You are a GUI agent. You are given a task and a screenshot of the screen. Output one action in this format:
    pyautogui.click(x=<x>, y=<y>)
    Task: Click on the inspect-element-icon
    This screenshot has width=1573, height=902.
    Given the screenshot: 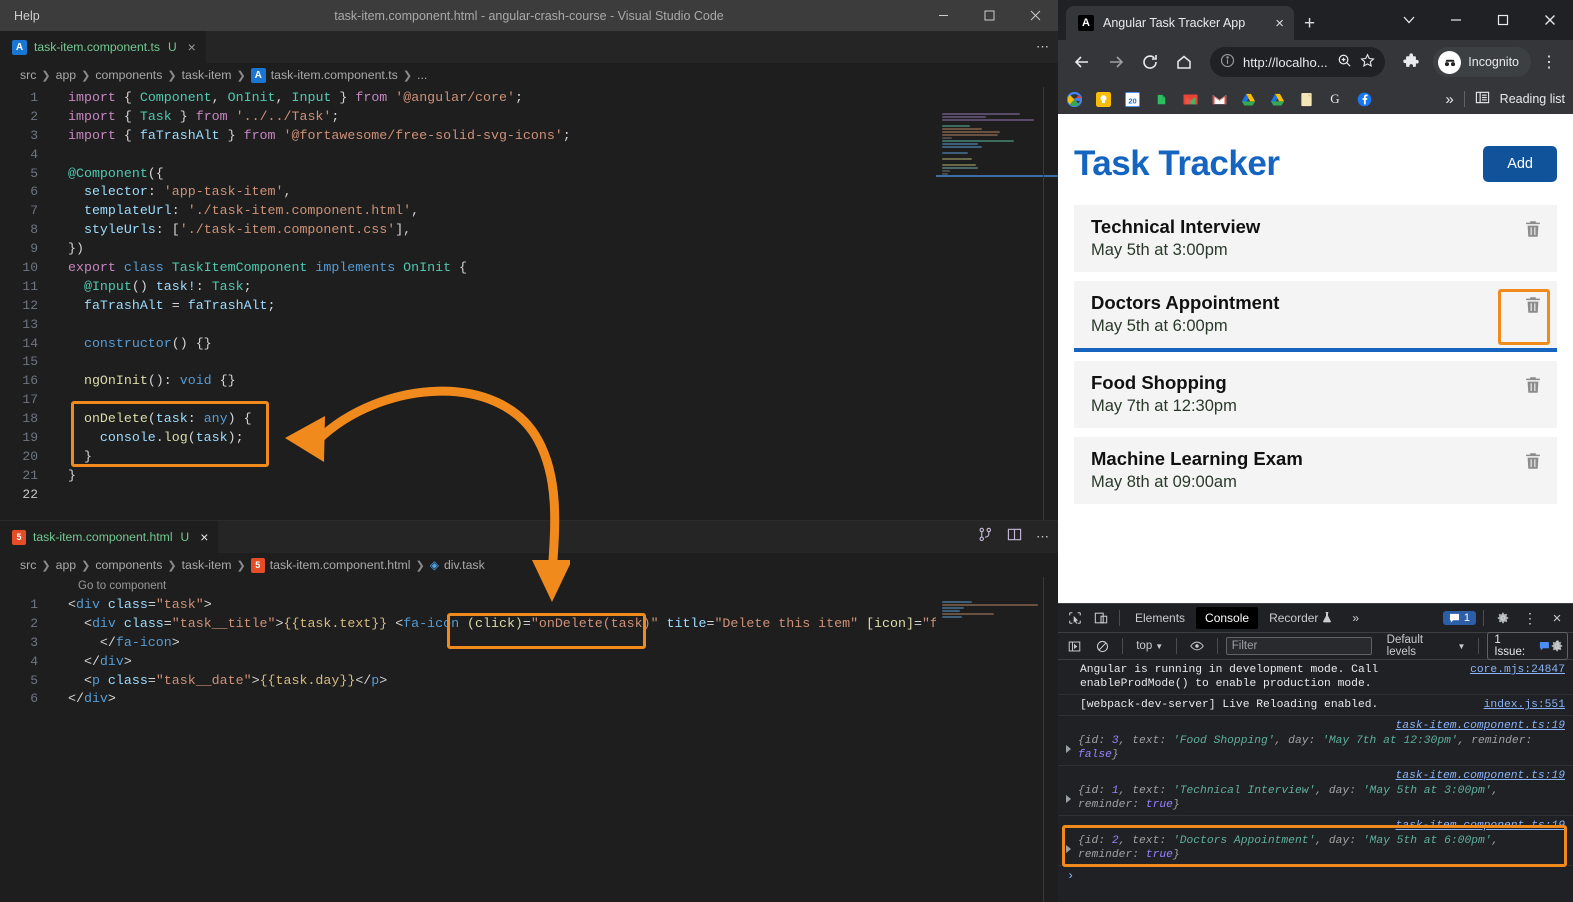 What is the action you would take?
    pyautogui.click(x=1075, y=618)
    